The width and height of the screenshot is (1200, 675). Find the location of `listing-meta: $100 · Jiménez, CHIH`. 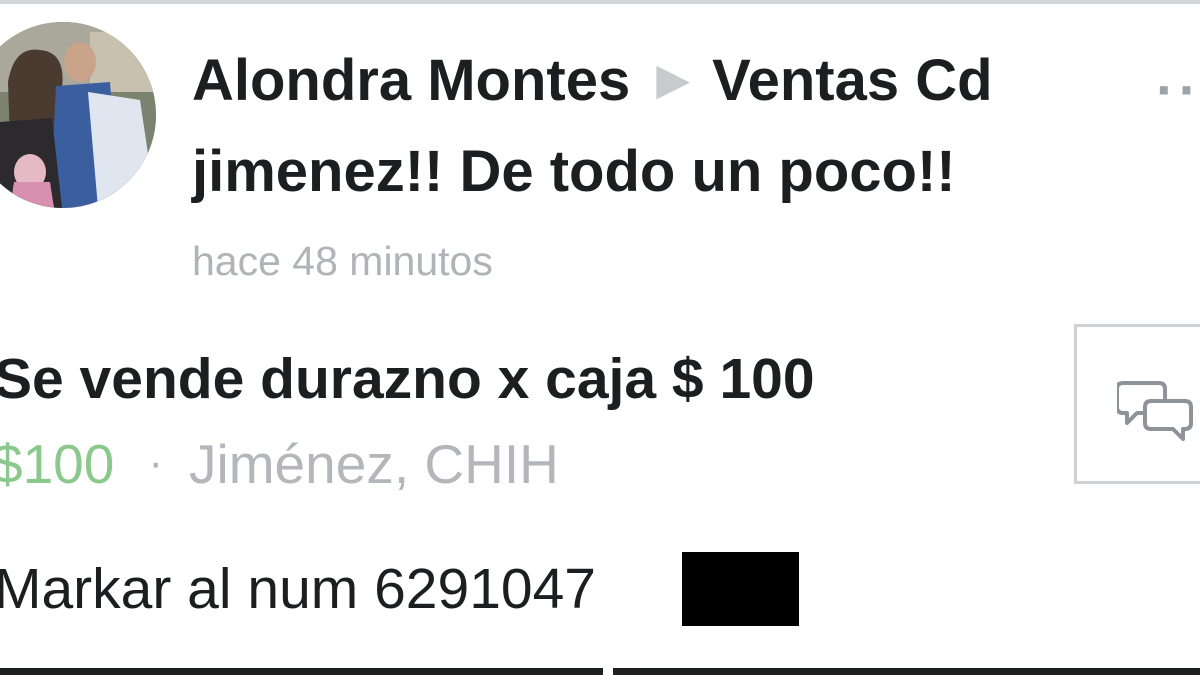

listing-meta: $100 · Jiménez, CHIH is located at coordinates (279, 464).